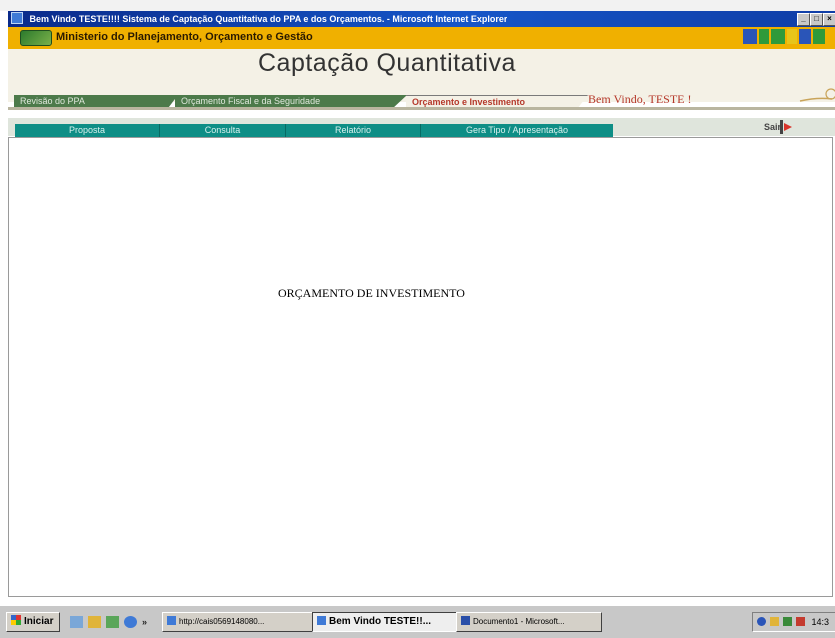 This screenshot has width=835, height=638. I want to click on minimize-button: _, so click(803, 19).